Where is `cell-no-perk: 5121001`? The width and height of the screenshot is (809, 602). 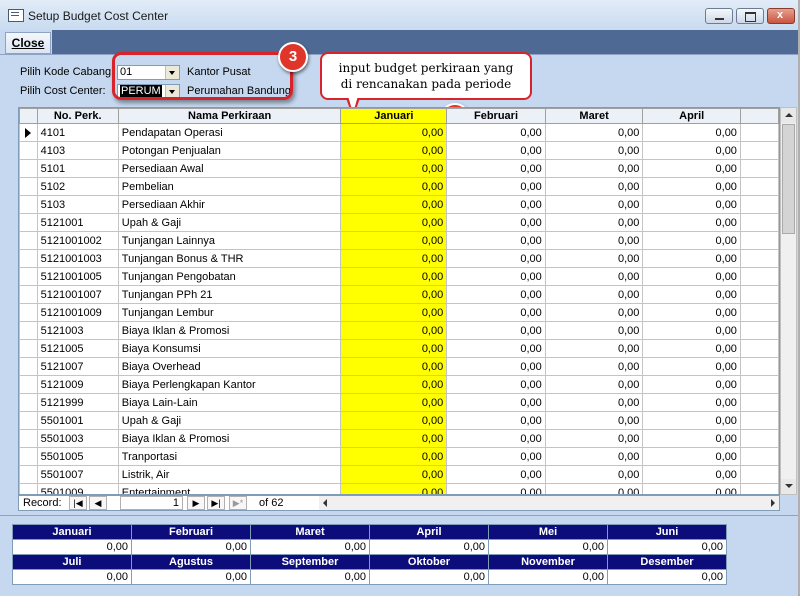
cell-no-perk: 5121001 is located at coordinates (77, 222).